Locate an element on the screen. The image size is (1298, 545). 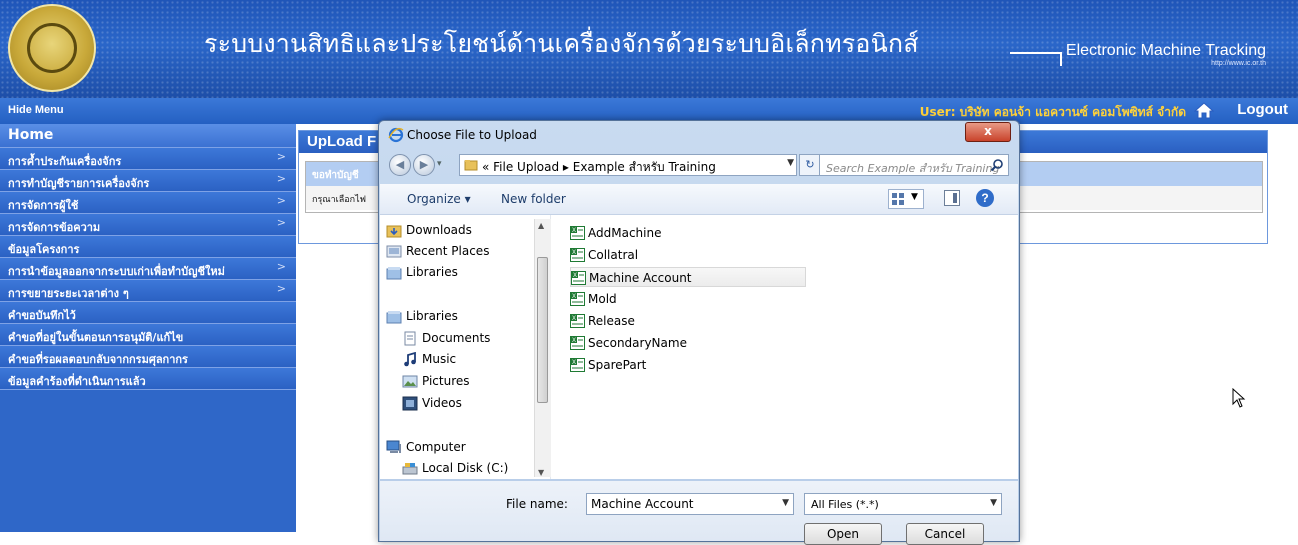
file-item-mold: X Mold is located at coordinates (688, 299).